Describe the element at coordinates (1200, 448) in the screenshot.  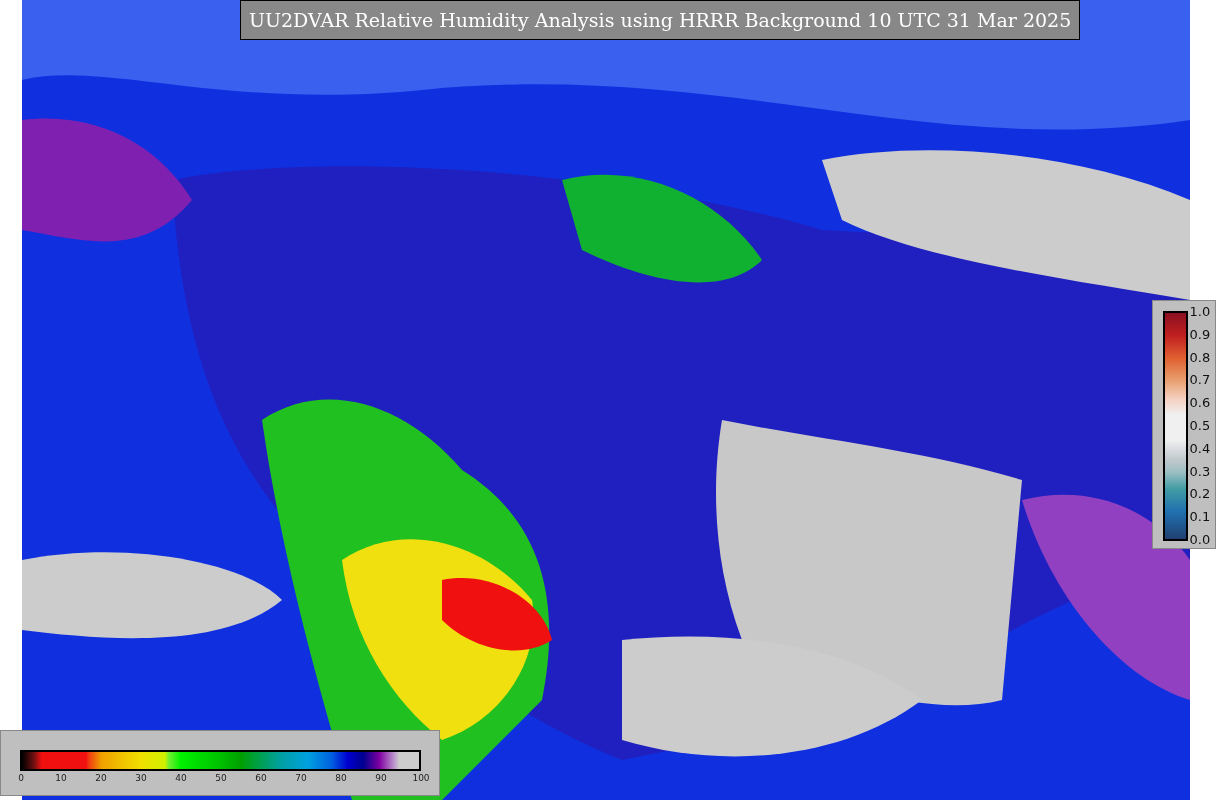
I see `tick-label: 0.4` at that location.